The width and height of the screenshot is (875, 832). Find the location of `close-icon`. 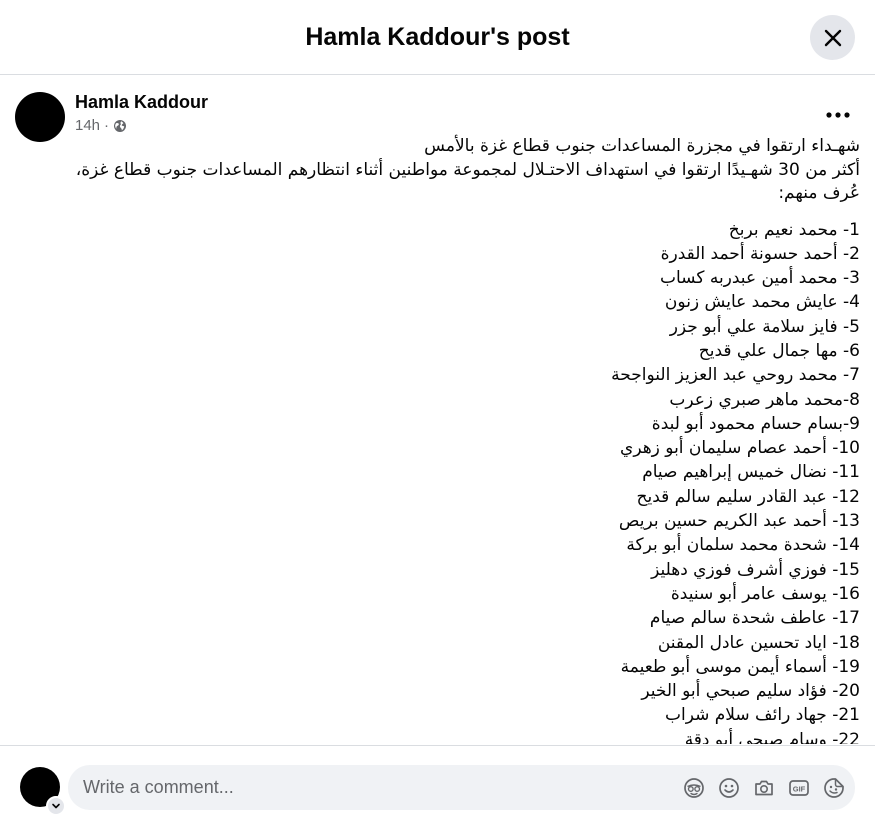

close-icon is located at coordinates (832, 37).